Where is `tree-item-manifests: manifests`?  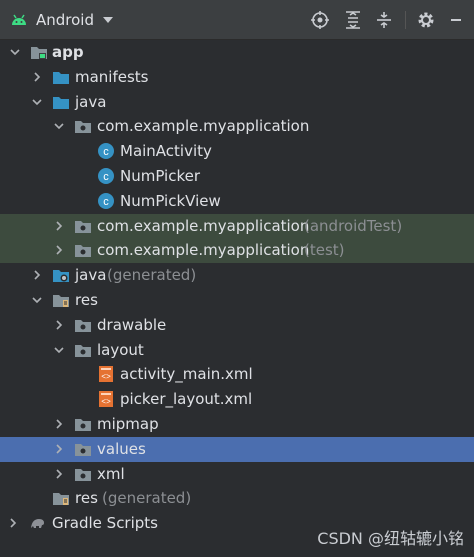 tree-item-manifests: manifests is located at coordinates (237, 77).